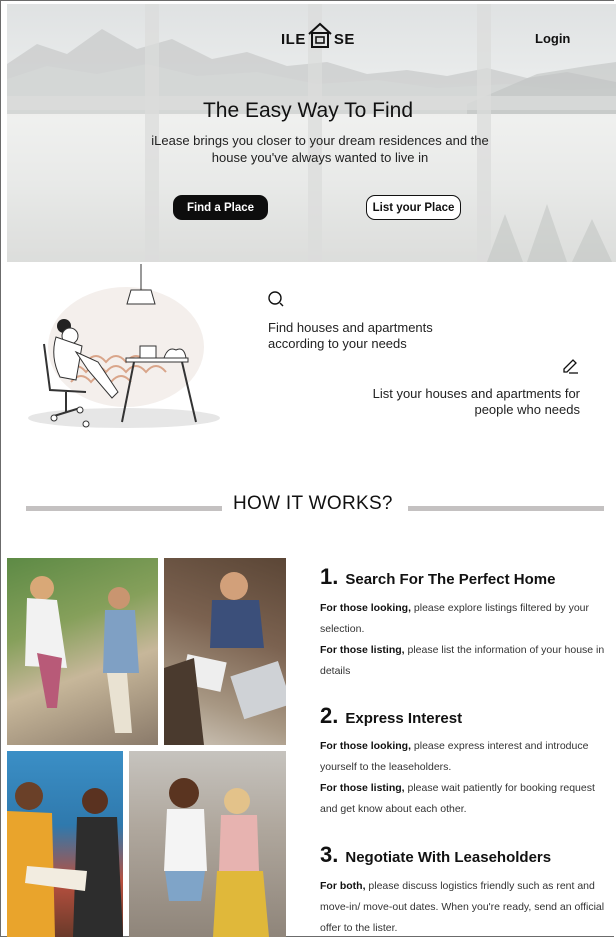  I want to click on section-divider-right, so click(506, 508).